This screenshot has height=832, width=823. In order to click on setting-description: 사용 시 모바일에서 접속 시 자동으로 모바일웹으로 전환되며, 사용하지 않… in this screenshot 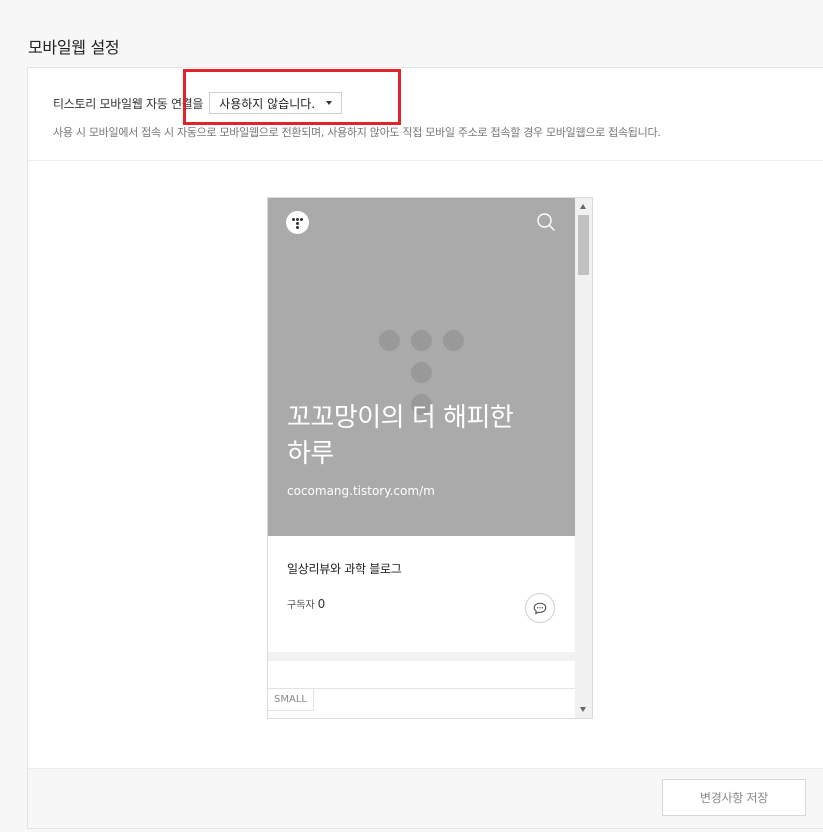, I will do `click(357, 132)`.